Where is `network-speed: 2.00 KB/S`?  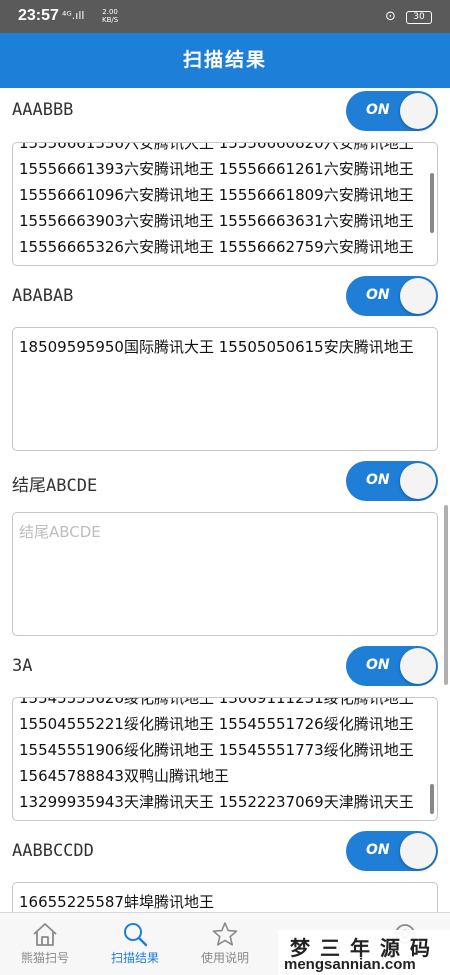
network-speed: 2.00 KB/S is located at coordinates (110, 16).